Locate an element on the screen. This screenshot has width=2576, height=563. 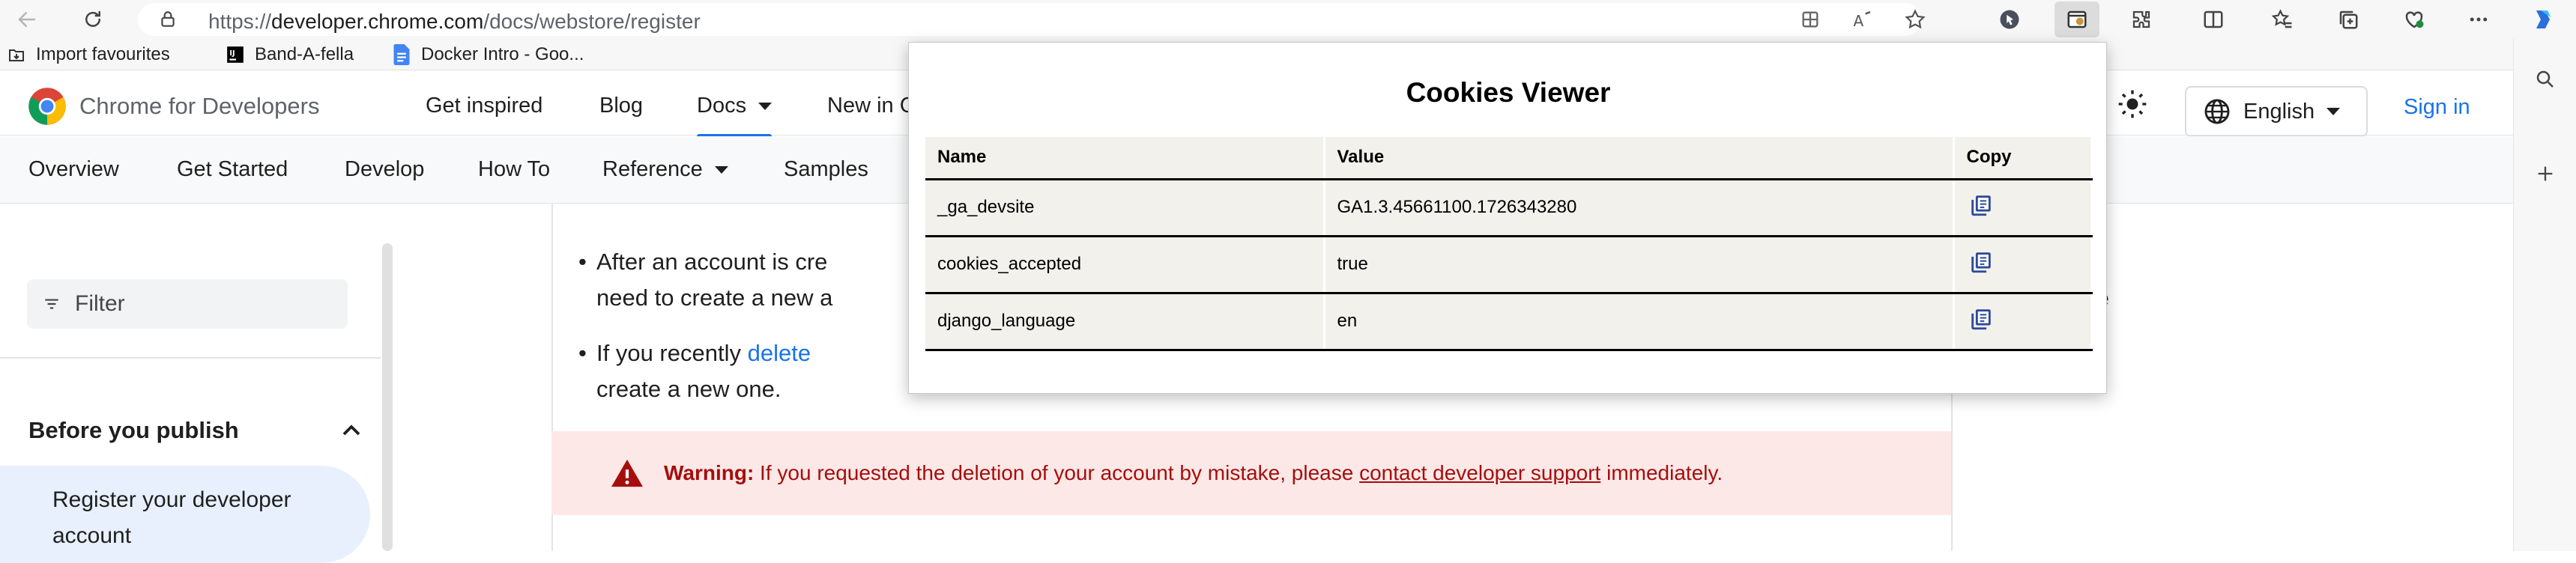
table-row: django_language en is located at coordinates (1509, 322).